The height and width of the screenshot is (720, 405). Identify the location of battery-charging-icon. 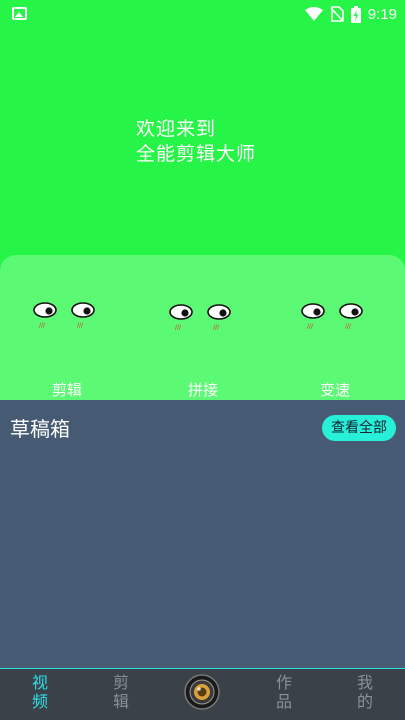
(355, 14).